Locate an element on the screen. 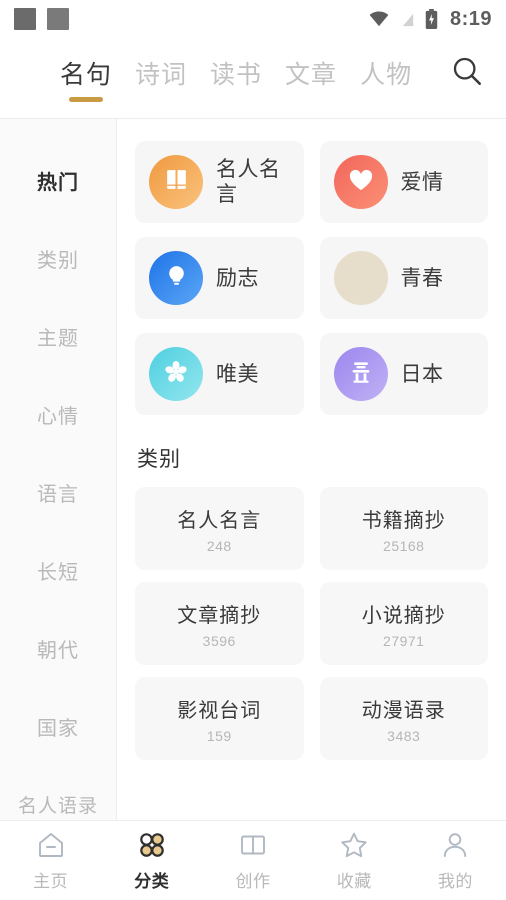  hot-card-label: 青春 is located at coordinates (422, 277).